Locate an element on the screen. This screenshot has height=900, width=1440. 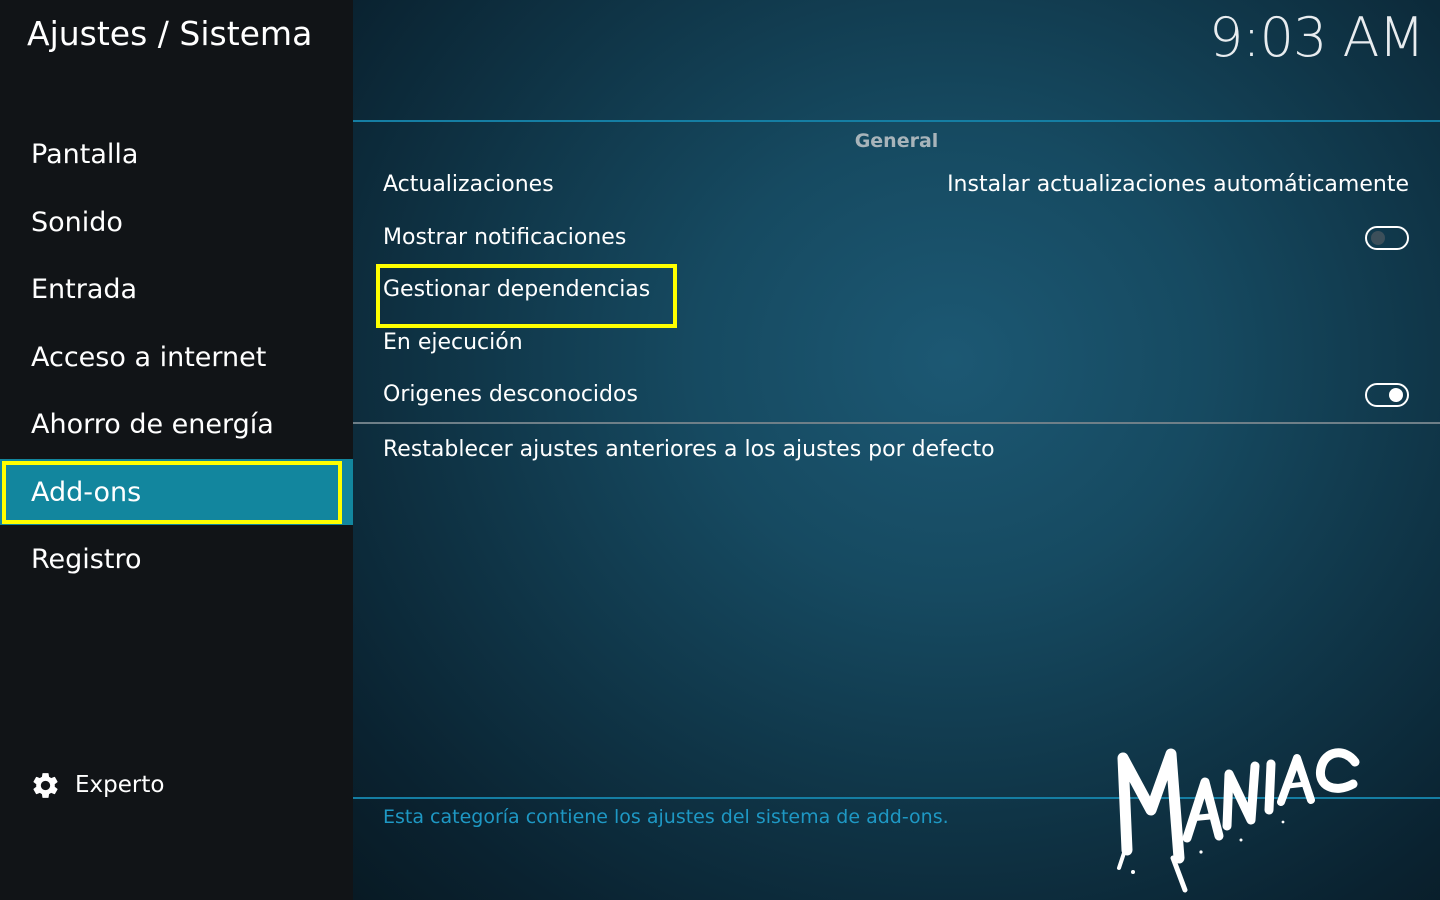
gear-icon is located at coordinates (45, 785).